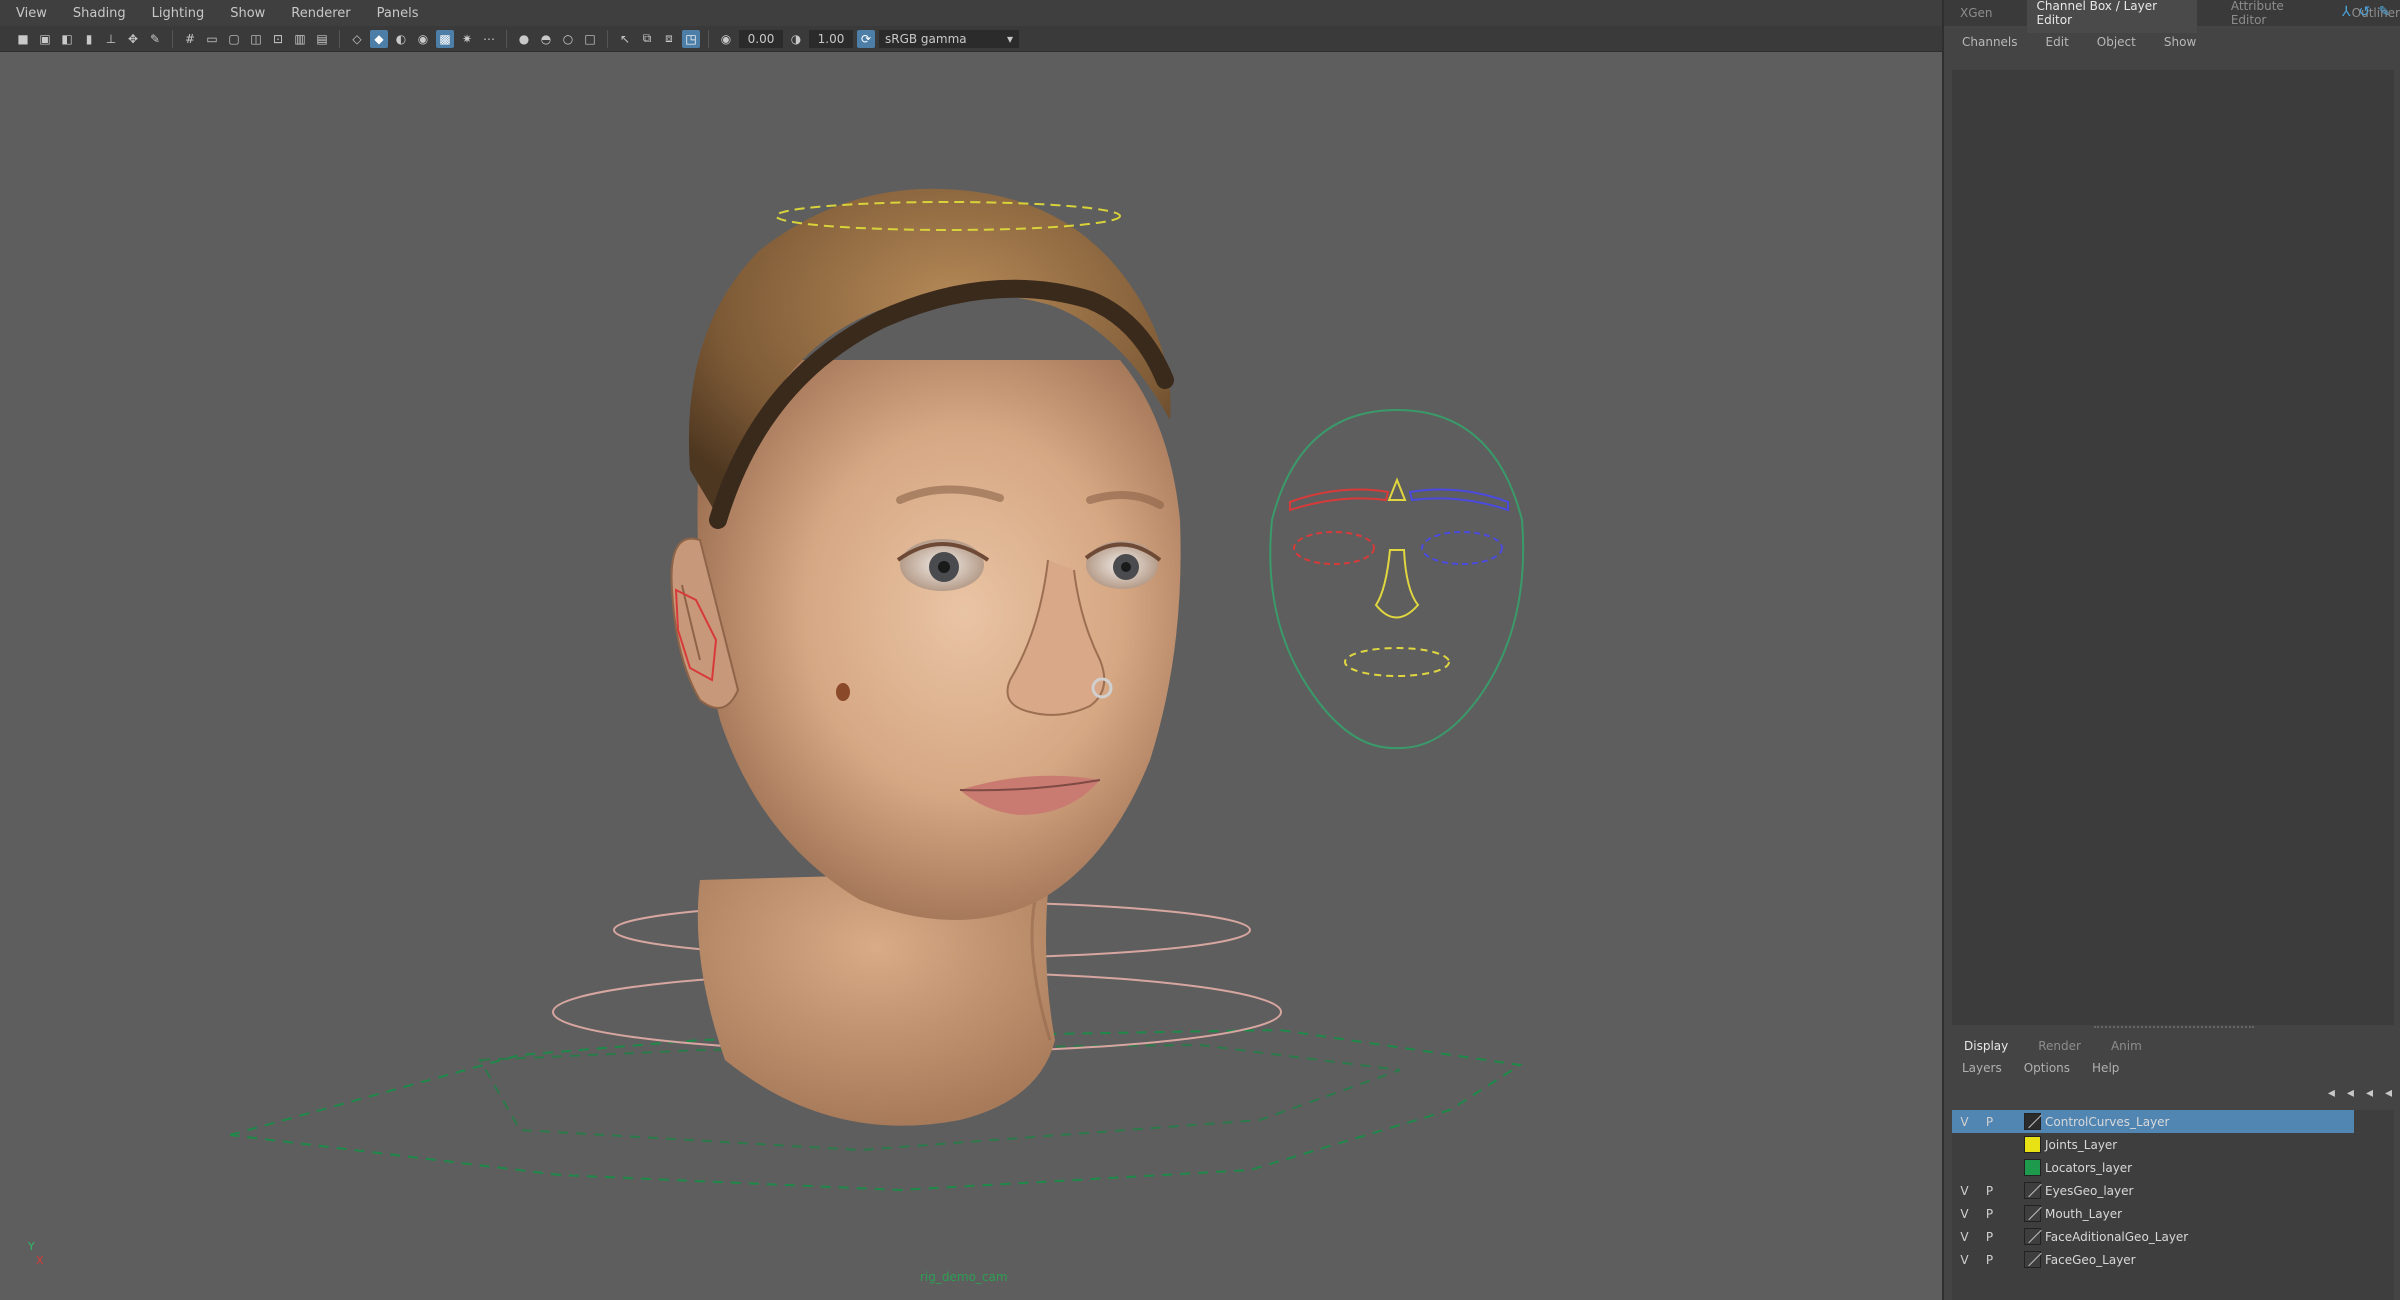 The width and height of the screenshot is (2400, 1300). What do you see at coordinates (669, 39) in the screenshot?
I see `xray-active-icon: ⧈` at bounding box center [669, 39].